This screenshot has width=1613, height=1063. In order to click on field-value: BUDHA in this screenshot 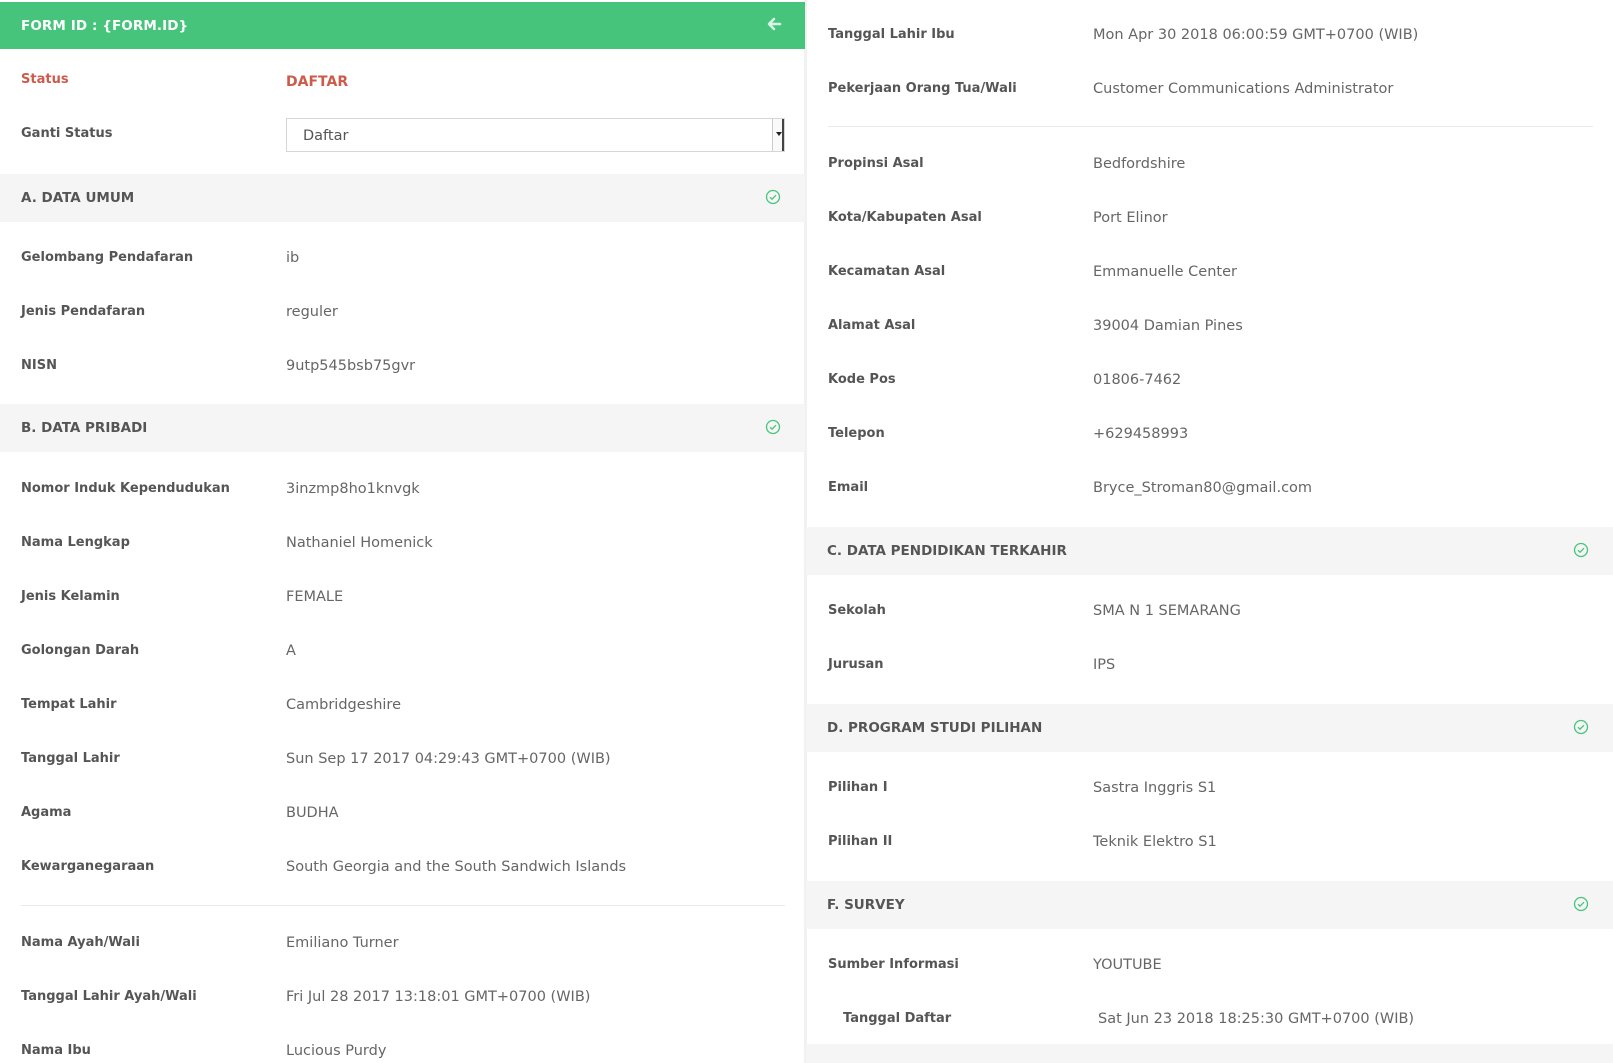, I will do `click(312, 813)`.